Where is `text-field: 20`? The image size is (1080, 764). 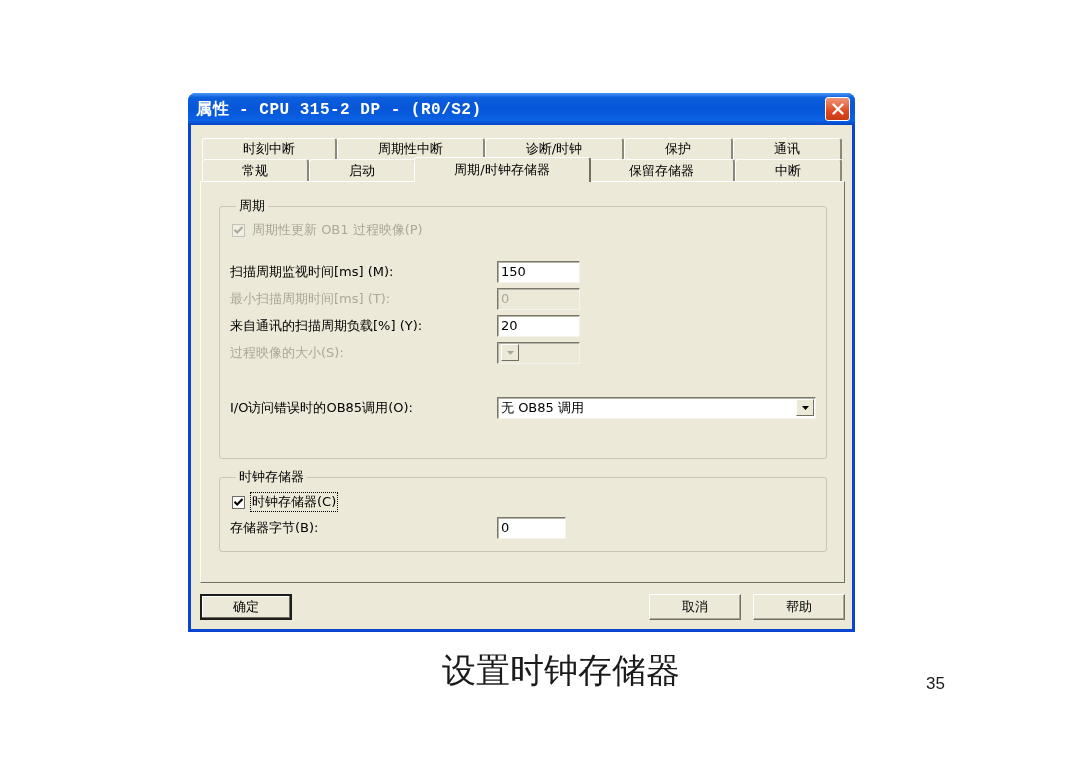
text-field: 20 is located at coordinates (538, 325).